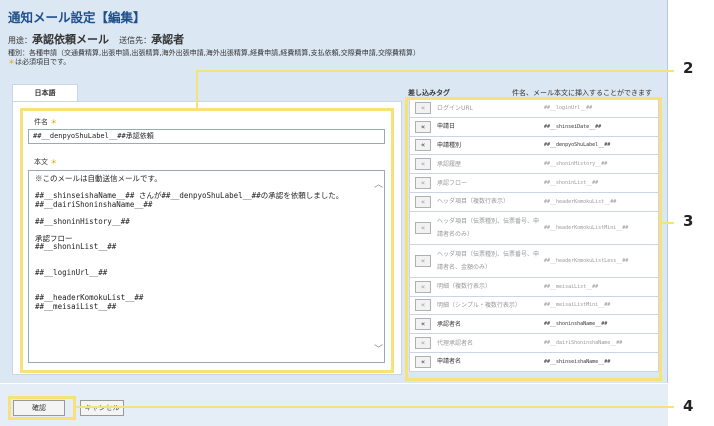  What do you see at coordinates (135, 40) in the screenshot?
I see `sender-prefix: 送信先：` at bounding box center [135, 40].